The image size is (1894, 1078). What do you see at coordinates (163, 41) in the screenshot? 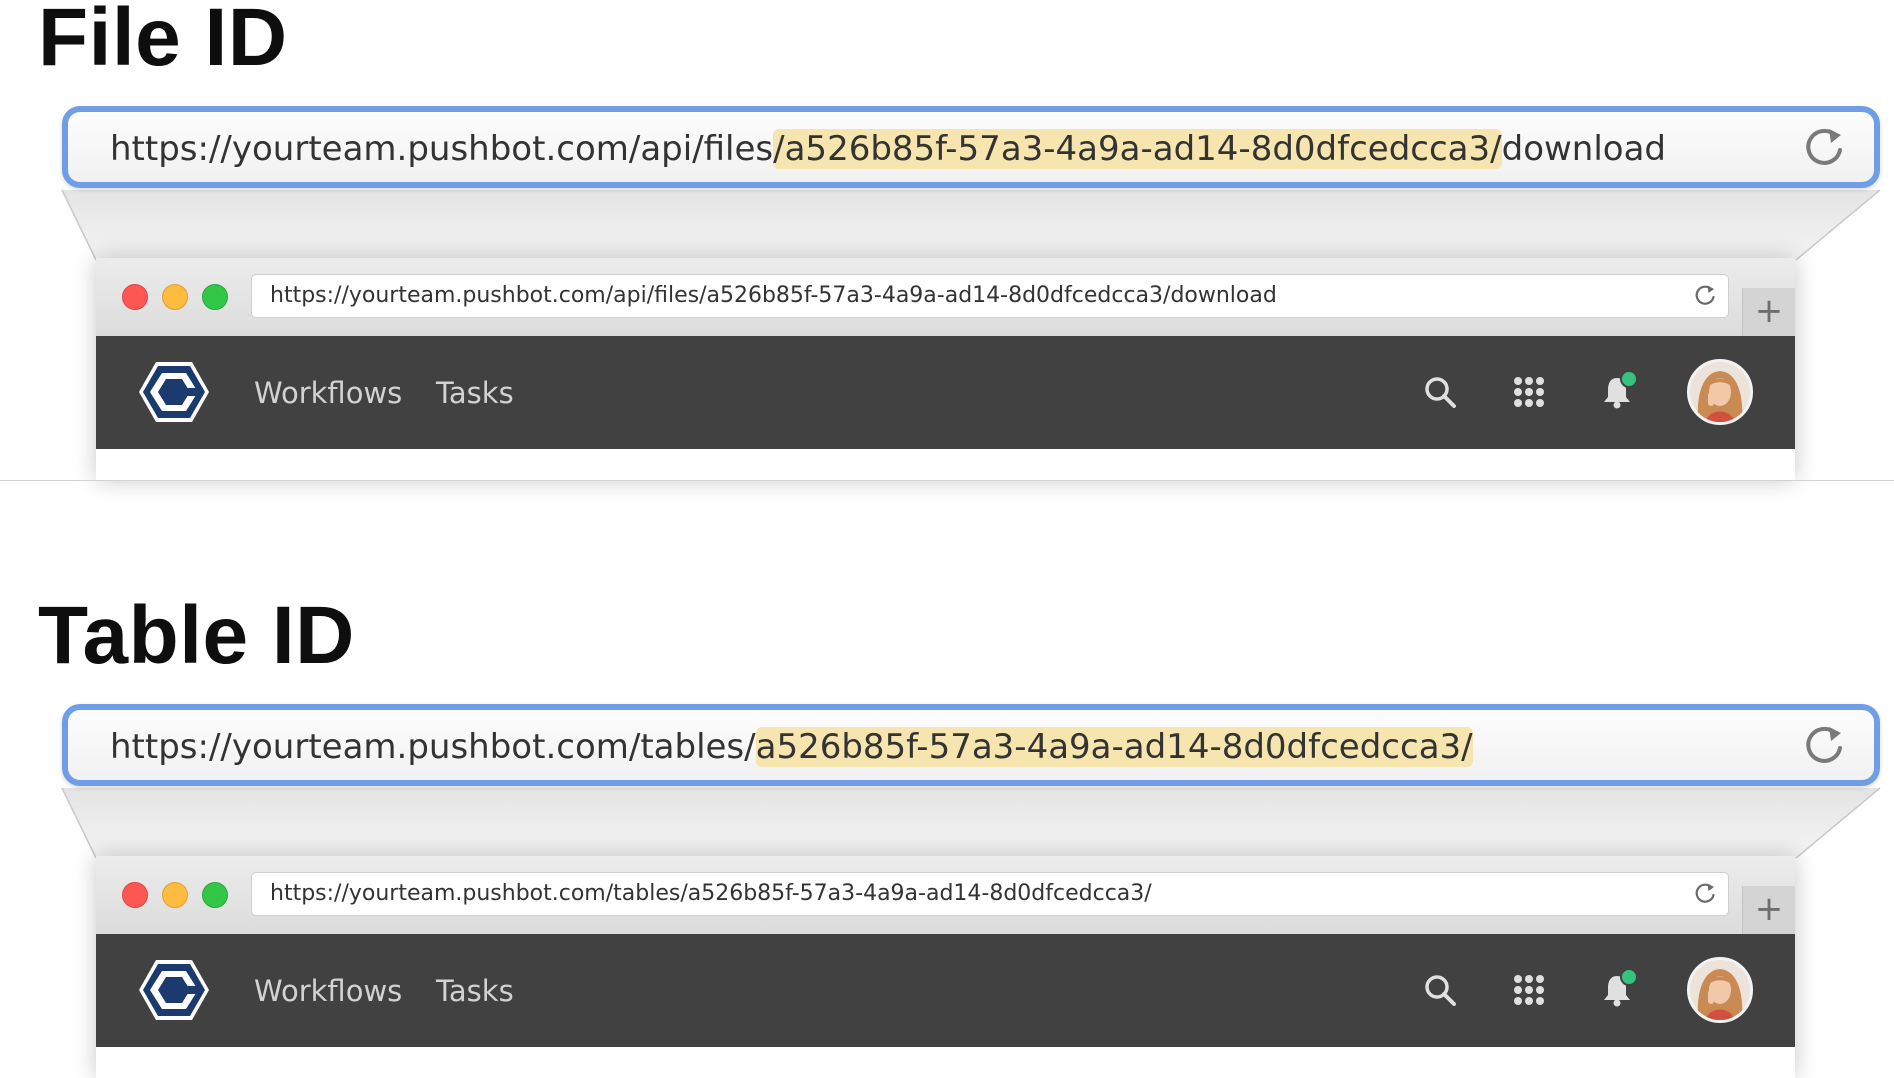
I see `section-heading: File ID` at bounding box center [163, 41].